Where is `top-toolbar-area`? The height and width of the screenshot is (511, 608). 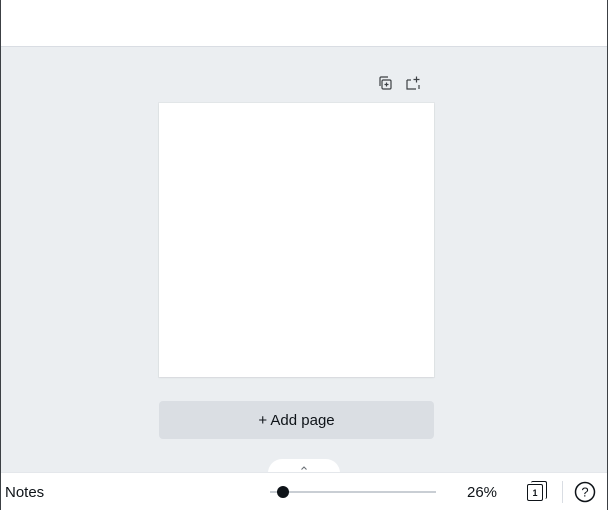
top-toolbar-area is located at coordinates (304, 23).